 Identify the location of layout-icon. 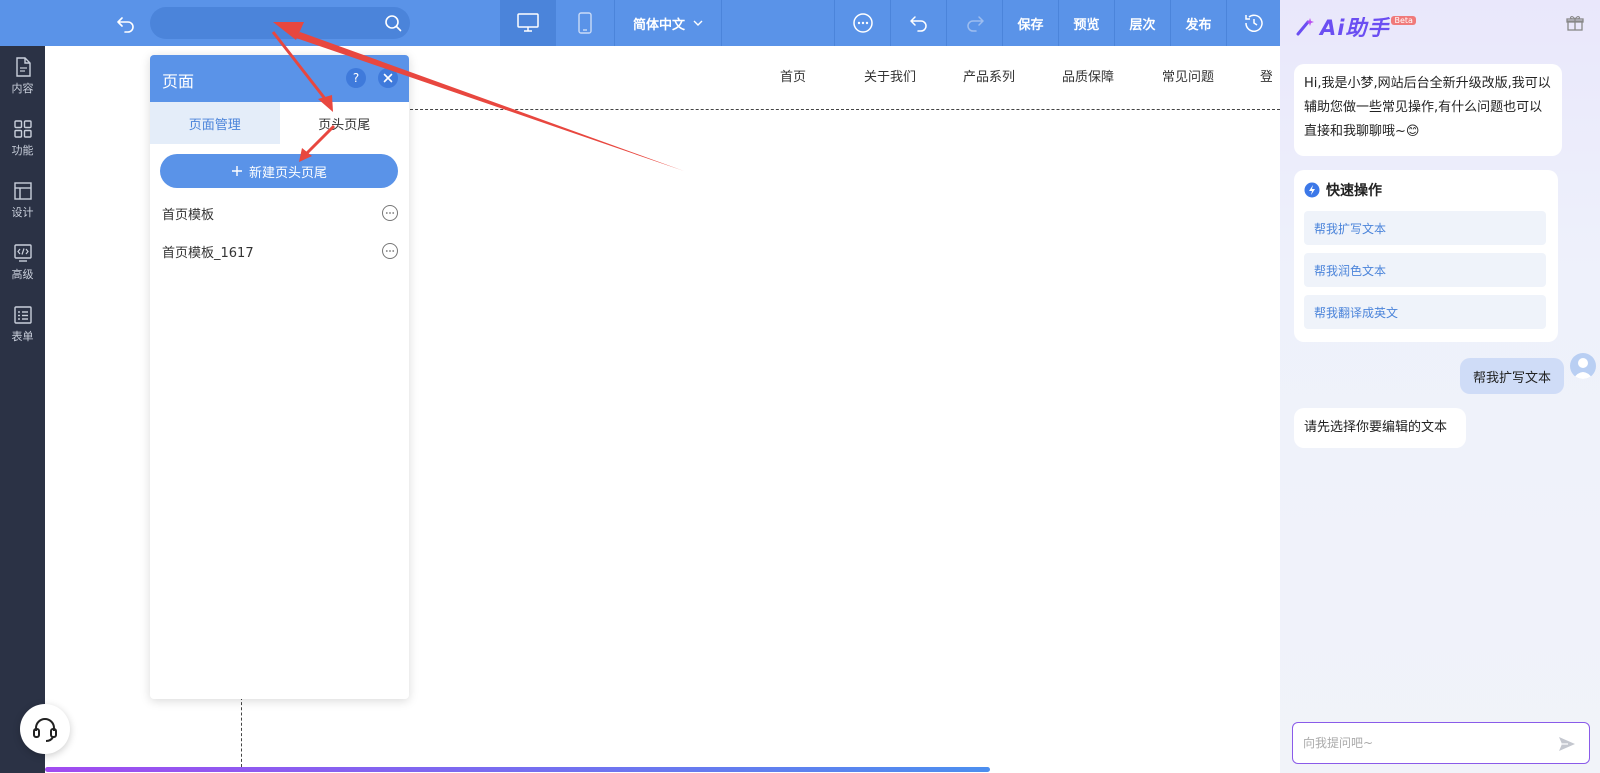
(22, 190).